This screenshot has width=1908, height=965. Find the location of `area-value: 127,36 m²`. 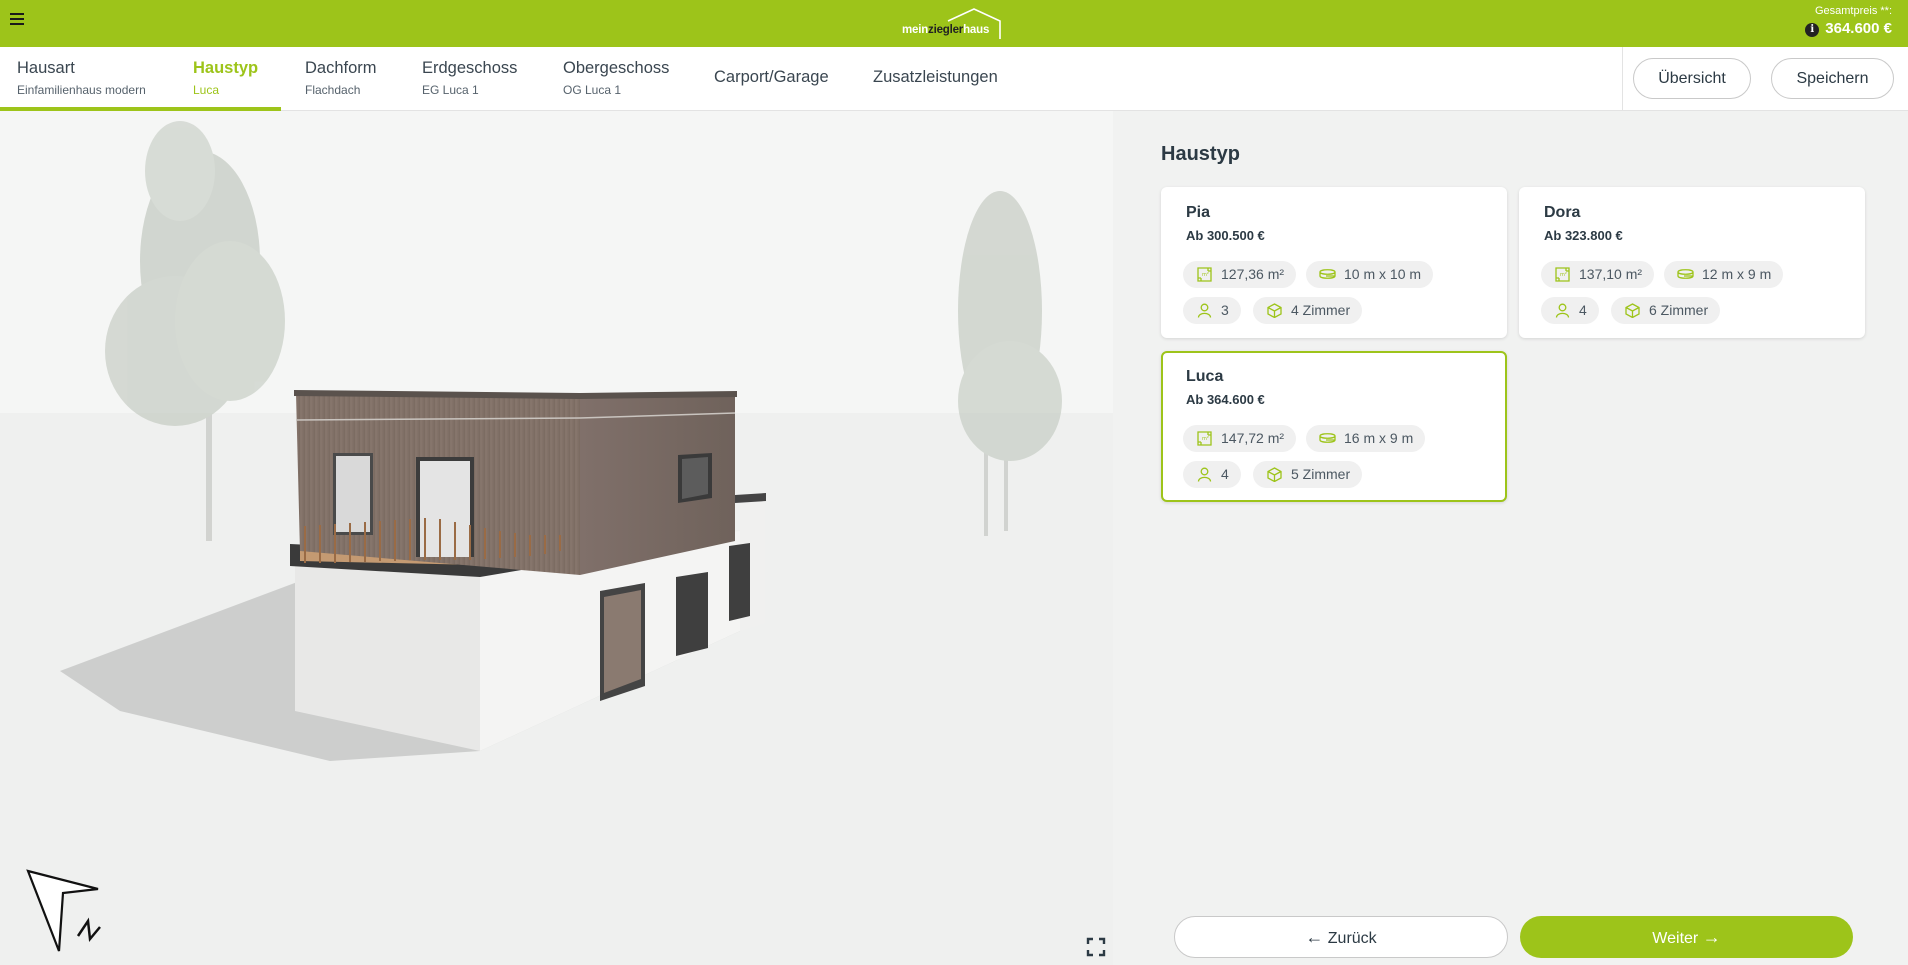

area-value: 127,36 m² is located at coordinates (1253, 274).